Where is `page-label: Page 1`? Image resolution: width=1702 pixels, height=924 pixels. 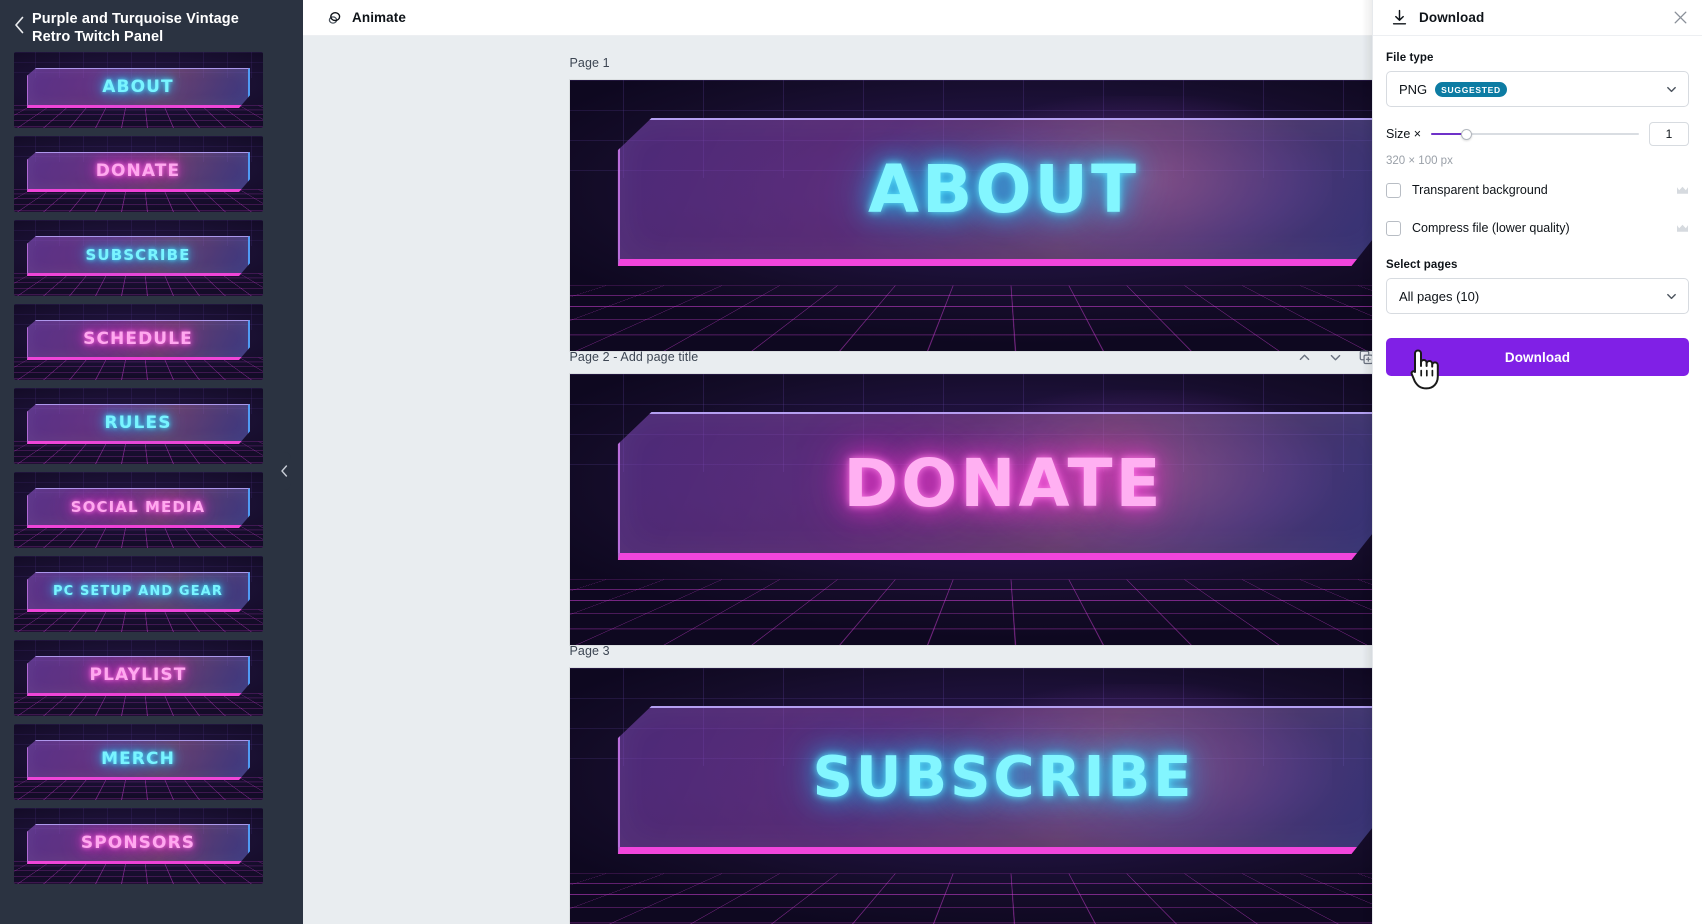
page-label: Page 1 is located at coordinates (590, 63).